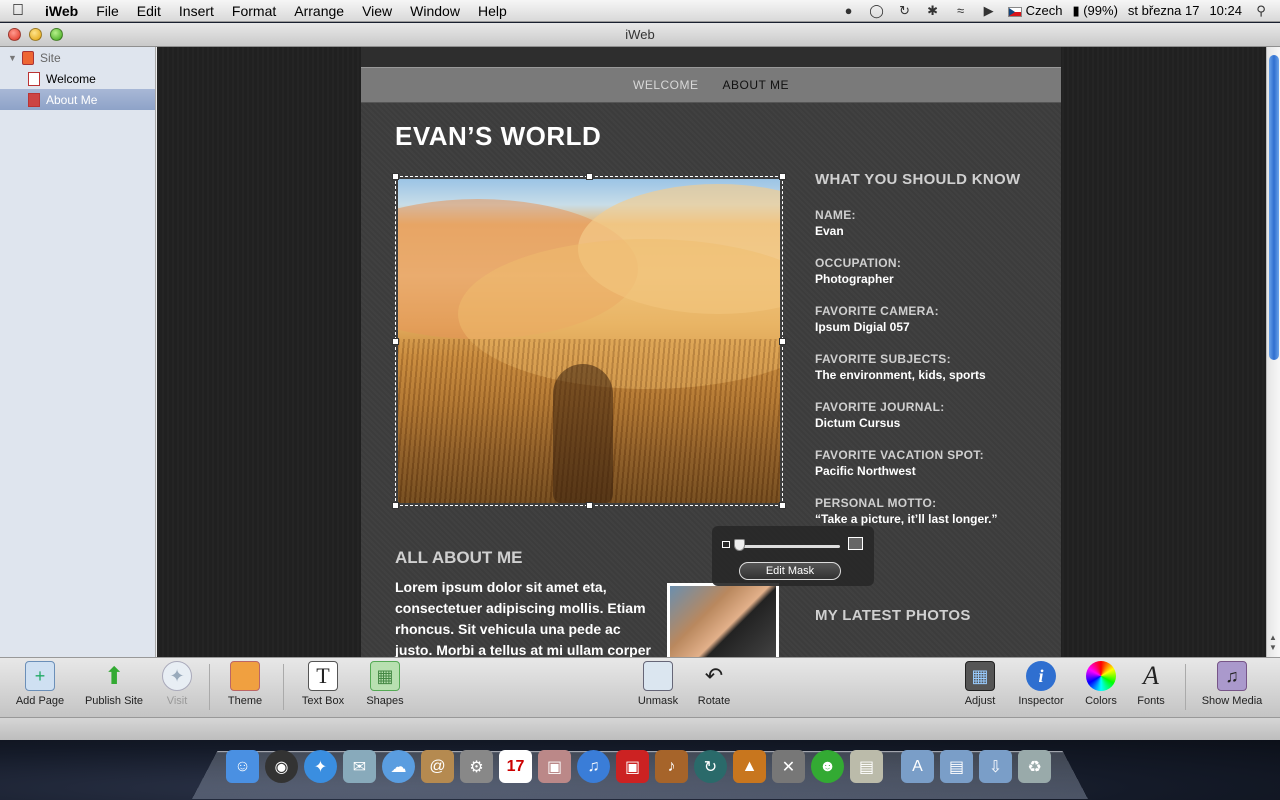 The image size is (1280, 800). I want to click on sidebar-item-welcome: Welcome, so click(77, 78).